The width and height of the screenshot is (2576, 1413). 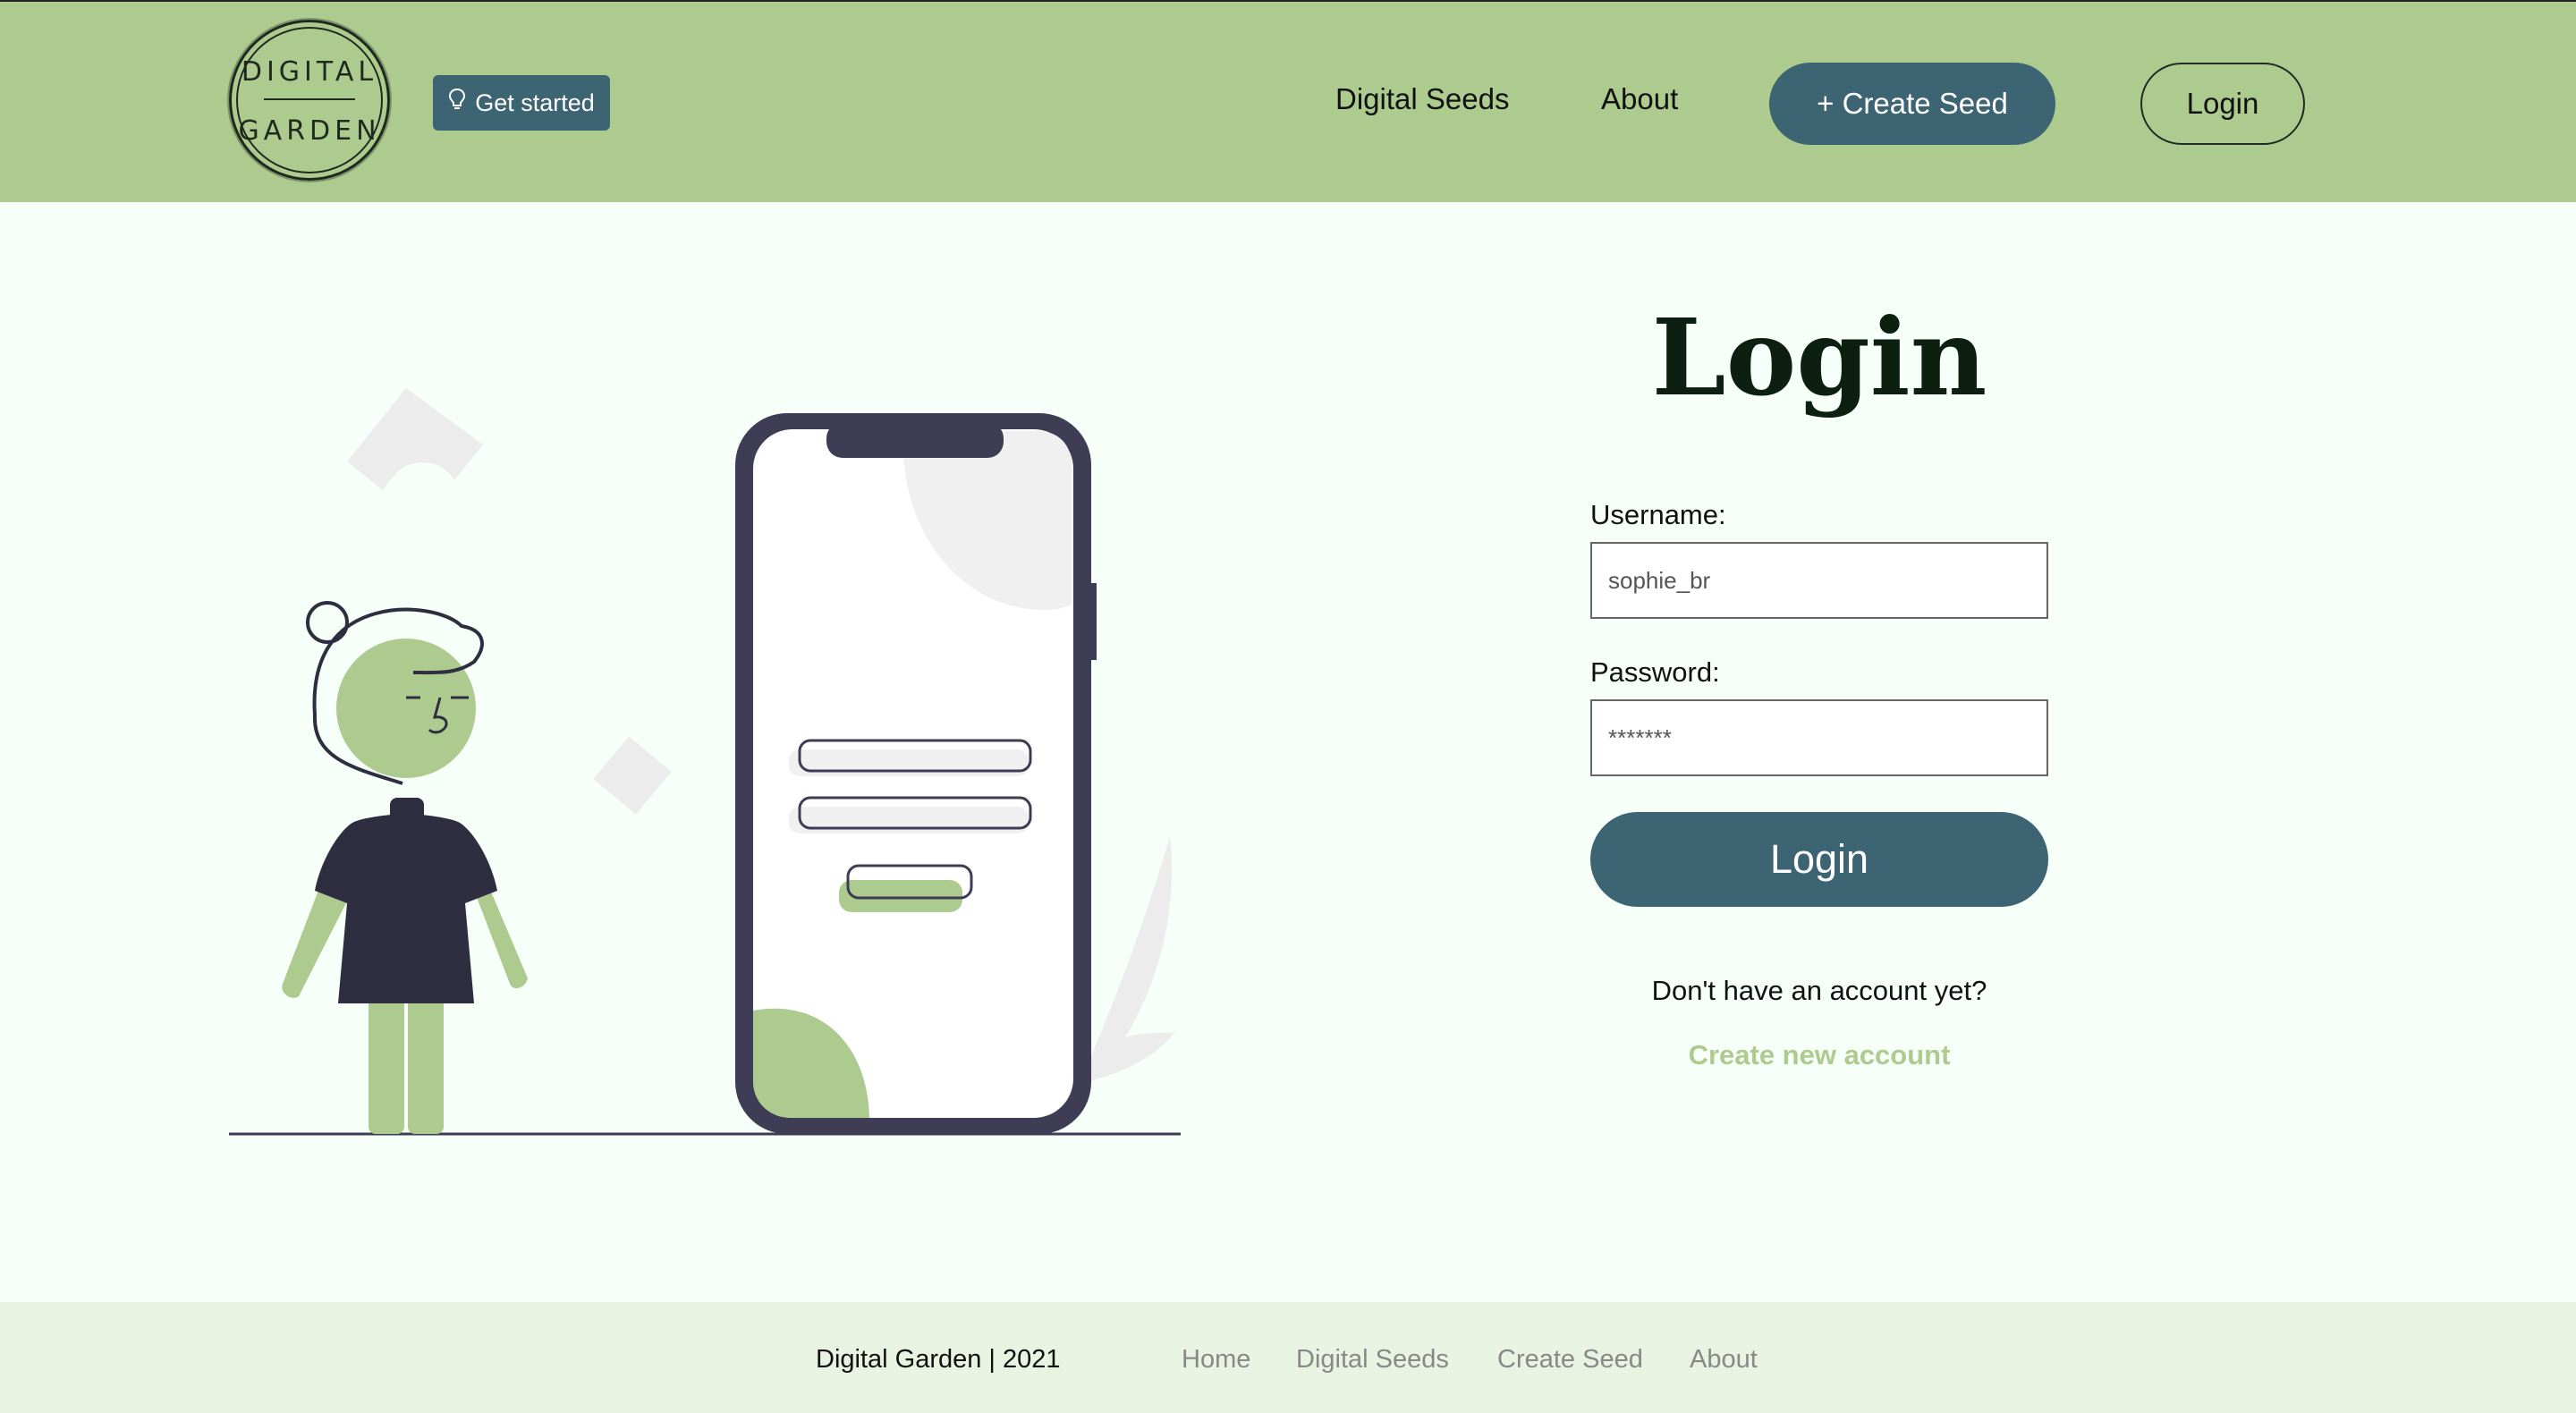 I want to click on logo-text-line2: GARDEN, so click(x=309, y=131).